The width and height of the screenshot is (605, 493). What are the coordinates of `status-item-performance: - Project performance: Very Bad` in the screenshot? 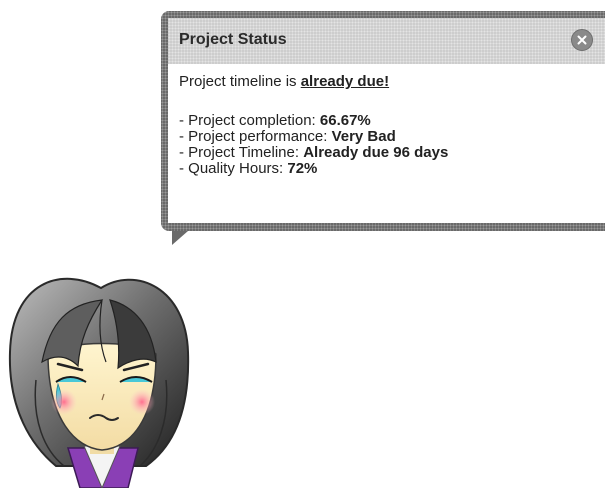 It's located at (313, 137).